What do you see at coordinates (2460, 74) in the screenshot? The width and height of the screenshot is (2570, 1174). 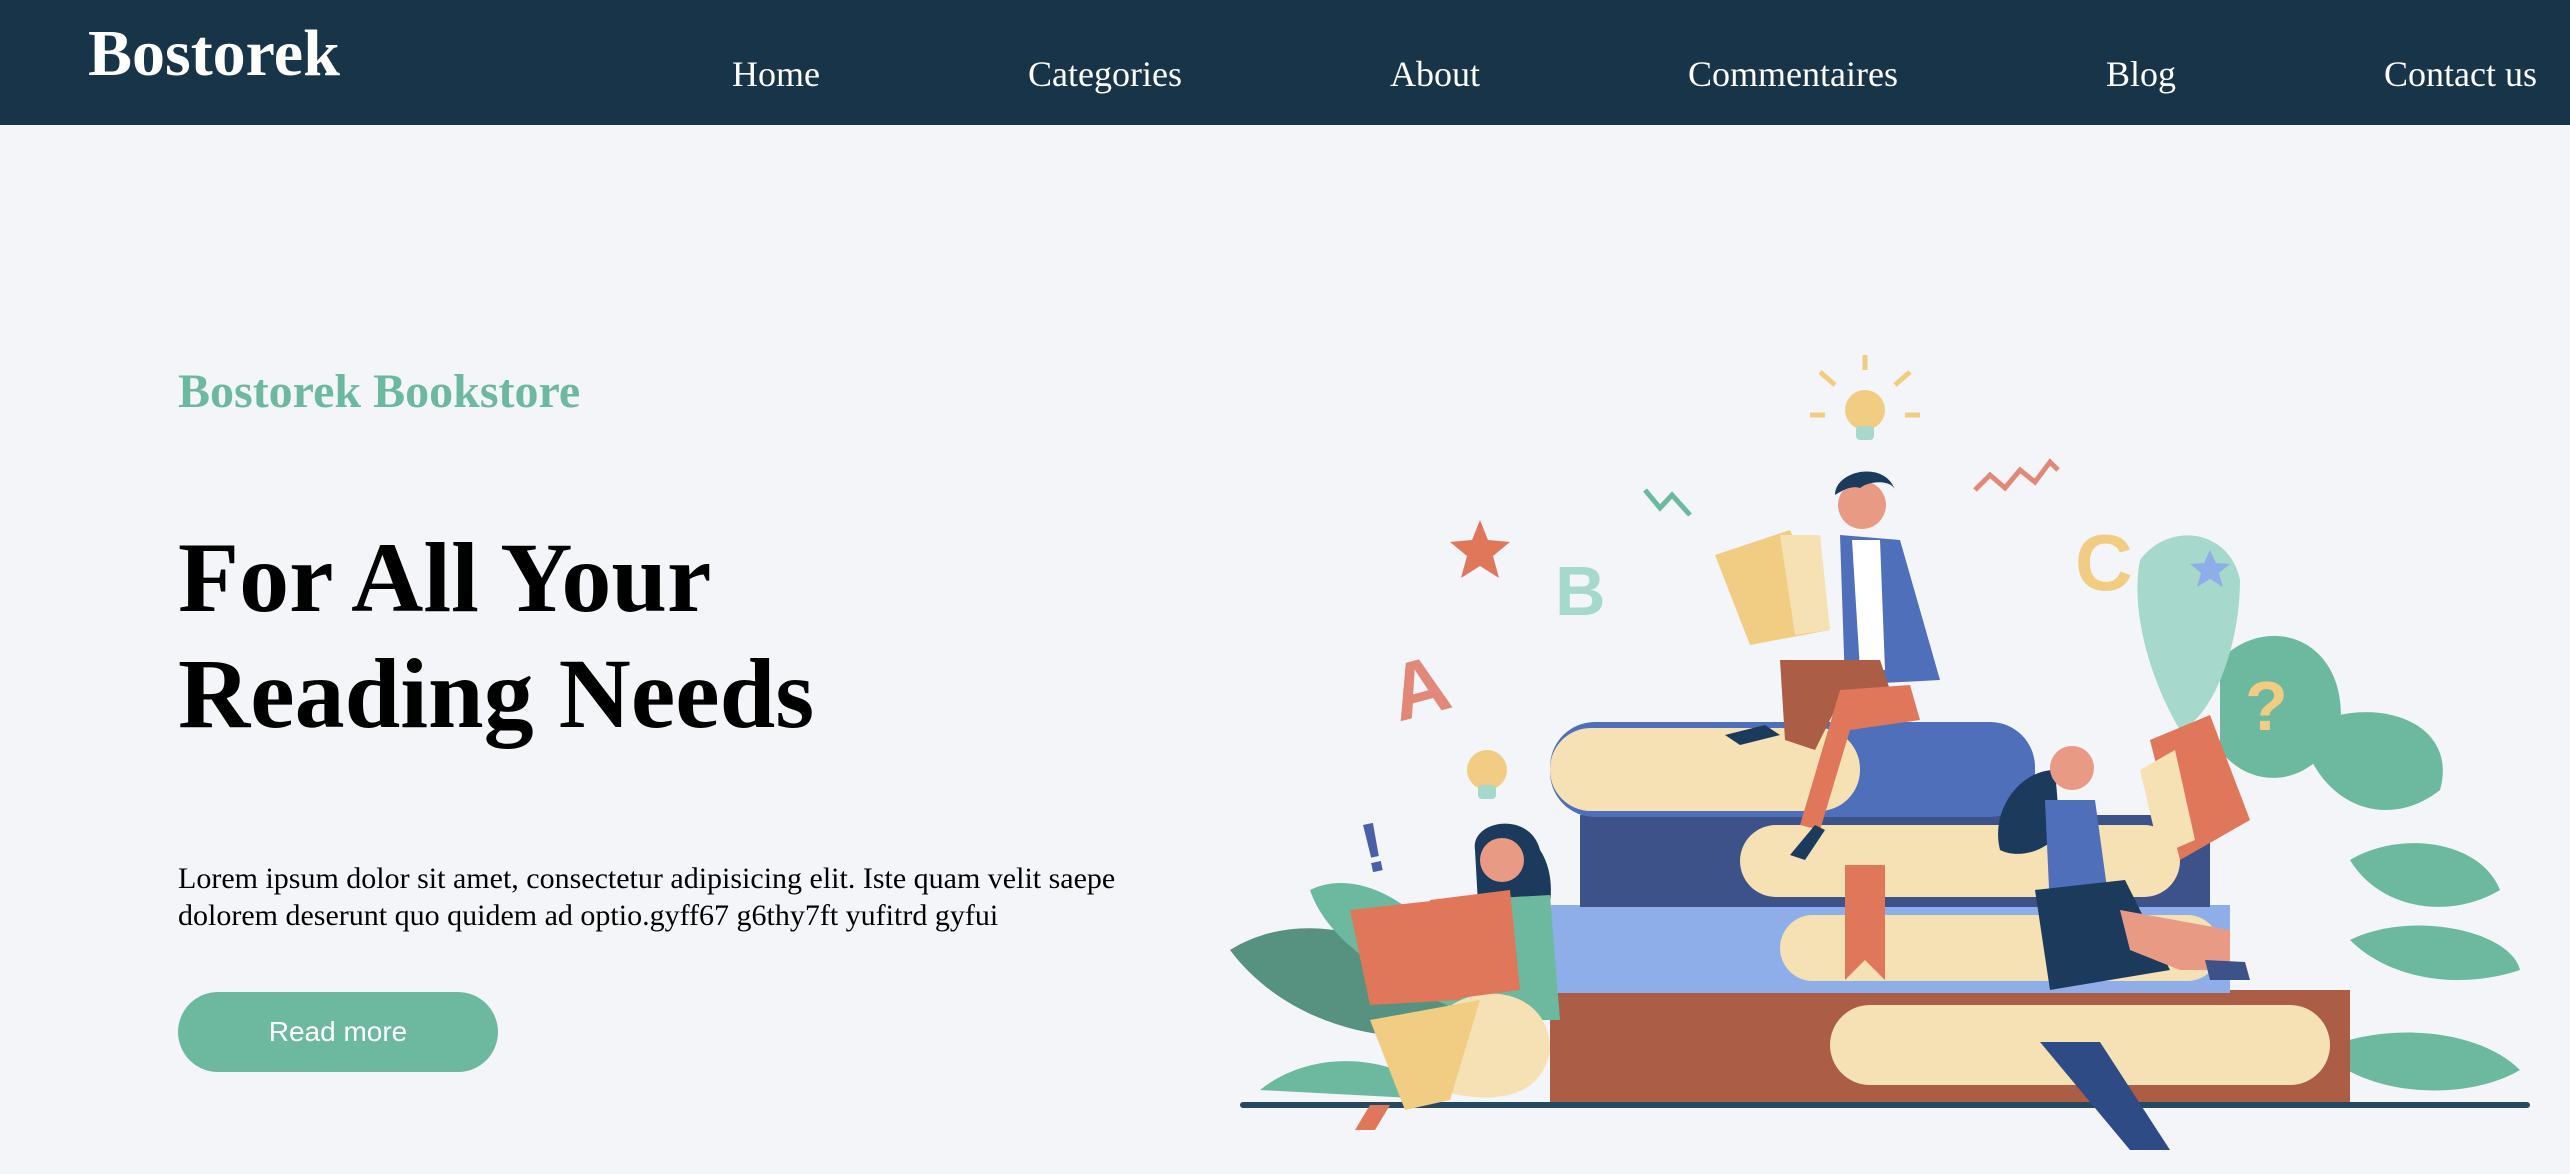 I see `nav-link-contact: Contact us` at bounding box center [2460, 74].